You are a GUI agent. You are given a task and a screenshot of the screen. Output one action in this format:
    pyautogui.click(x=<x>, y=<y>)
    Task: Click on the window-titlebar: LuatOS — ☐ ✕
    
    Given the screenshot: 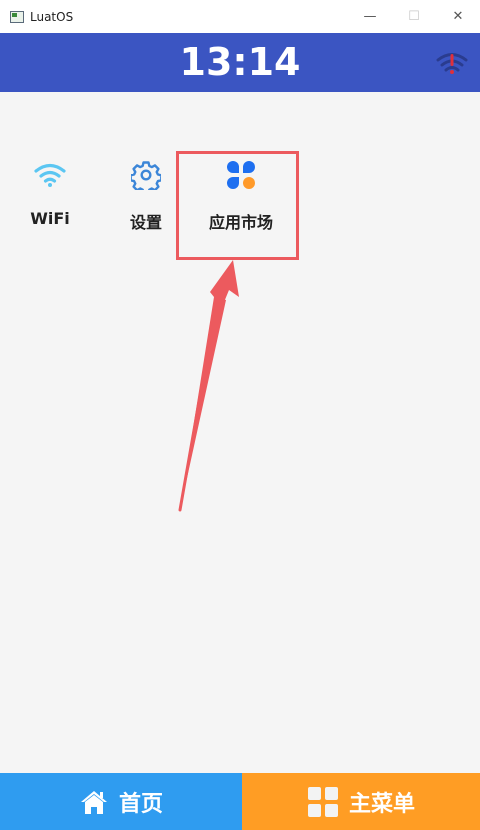 What is the action you would take?
    pyautogui.click(x=240, y=16)
    